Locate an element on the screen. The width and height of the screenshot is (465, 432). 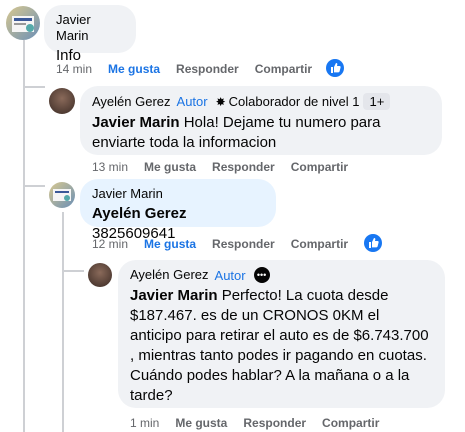
comment-bubble: Javier Marin Info is located at coordinates (90, 34).